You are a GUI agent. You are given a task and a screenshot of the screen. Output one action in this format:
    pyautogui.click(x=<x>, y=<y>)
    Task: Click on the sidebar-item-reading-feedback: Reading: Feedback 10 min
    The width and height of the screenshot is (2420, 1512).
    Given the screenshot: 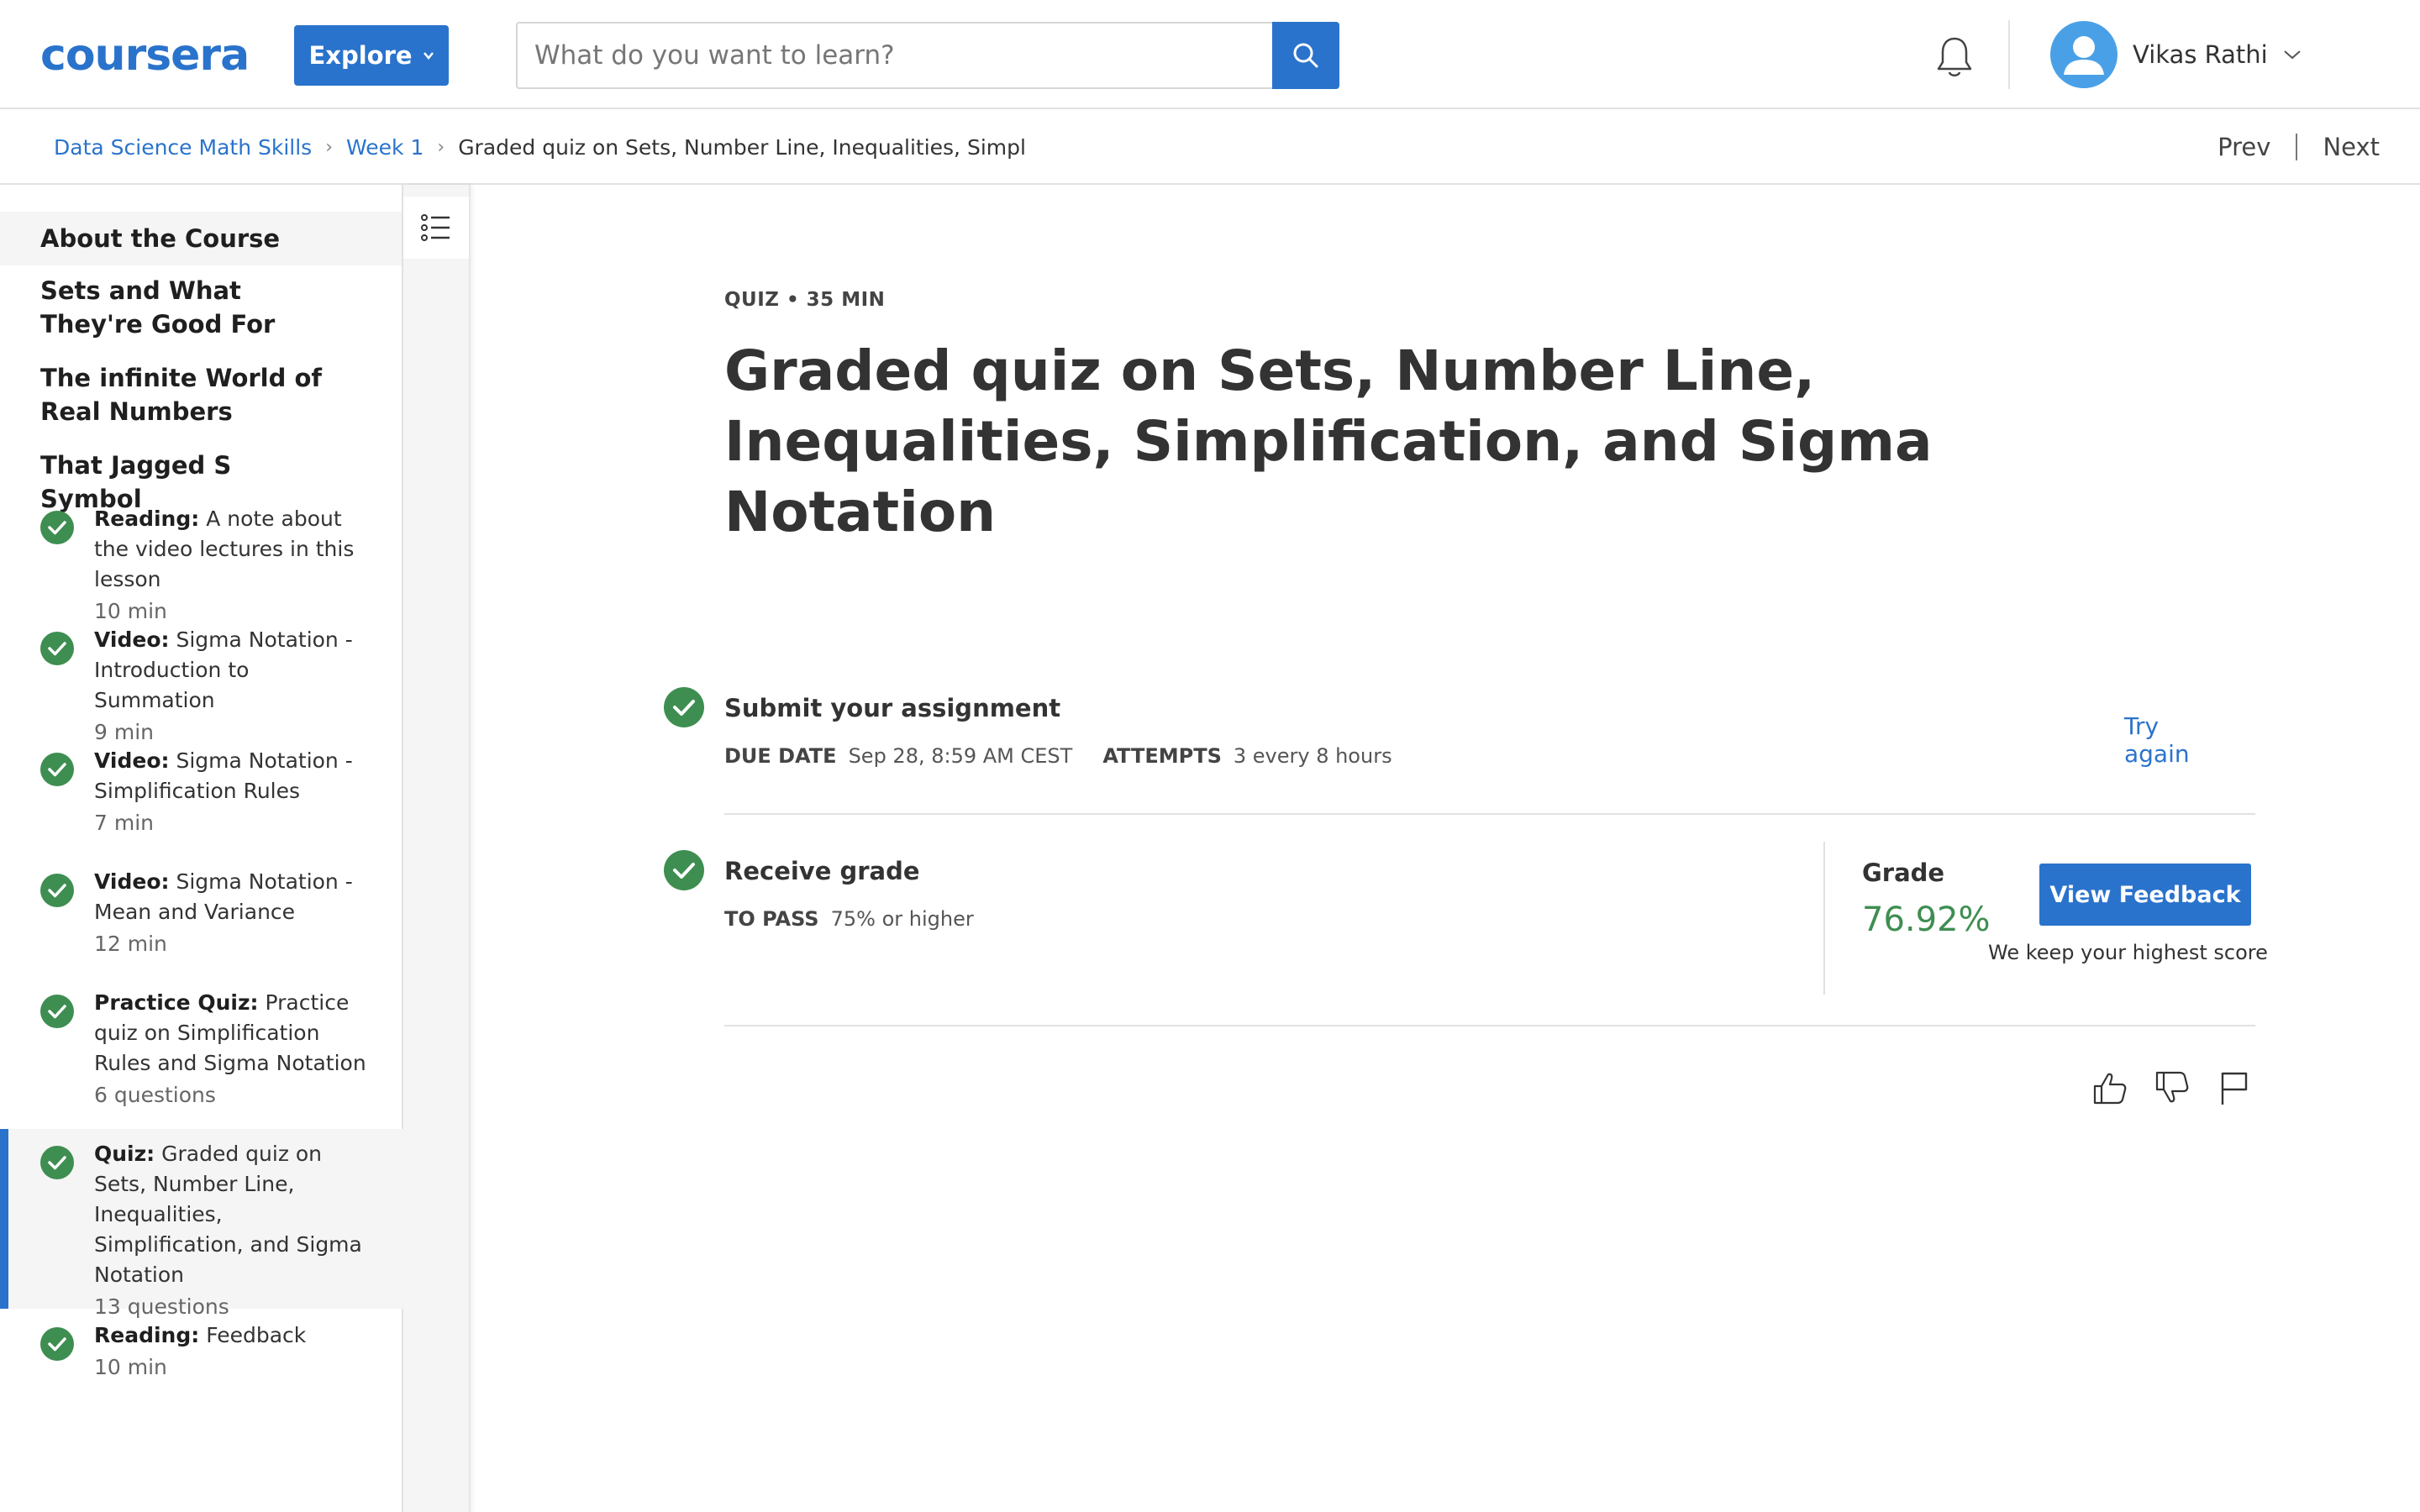 What is the action you would take?
    pyautogui.click(x=202, y=1352)
    